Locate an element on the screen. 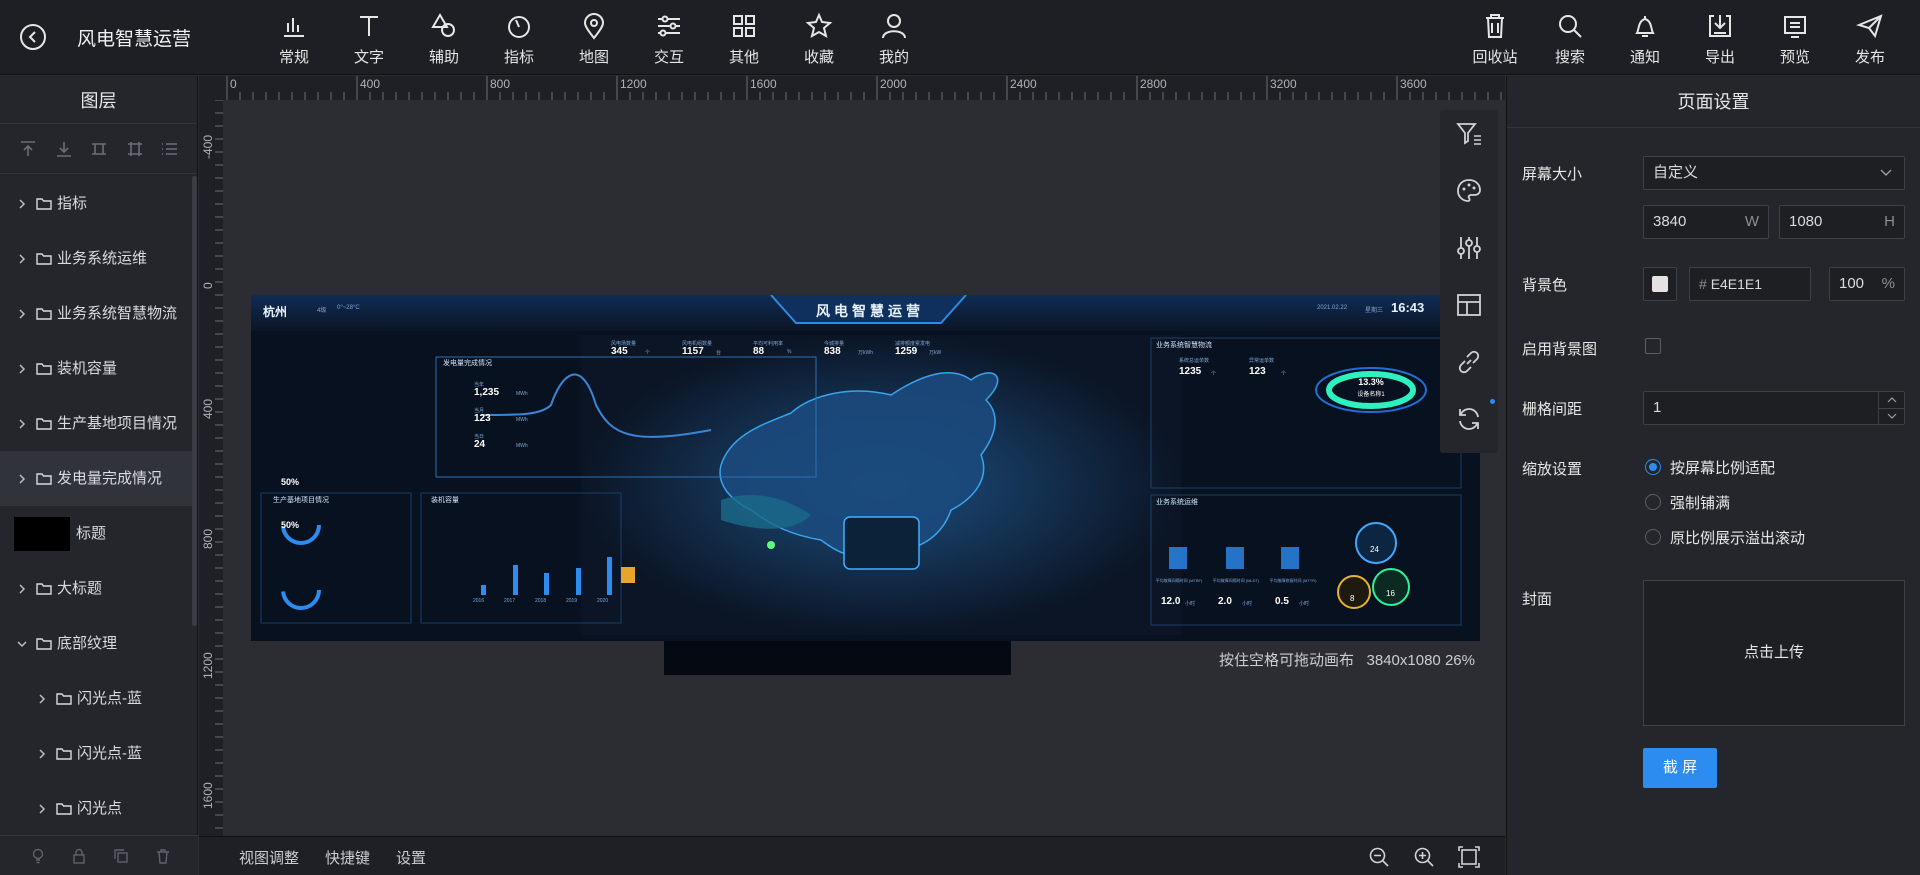 The image size is (1920, 875). search-icon is located at coordinates (1570, 26).